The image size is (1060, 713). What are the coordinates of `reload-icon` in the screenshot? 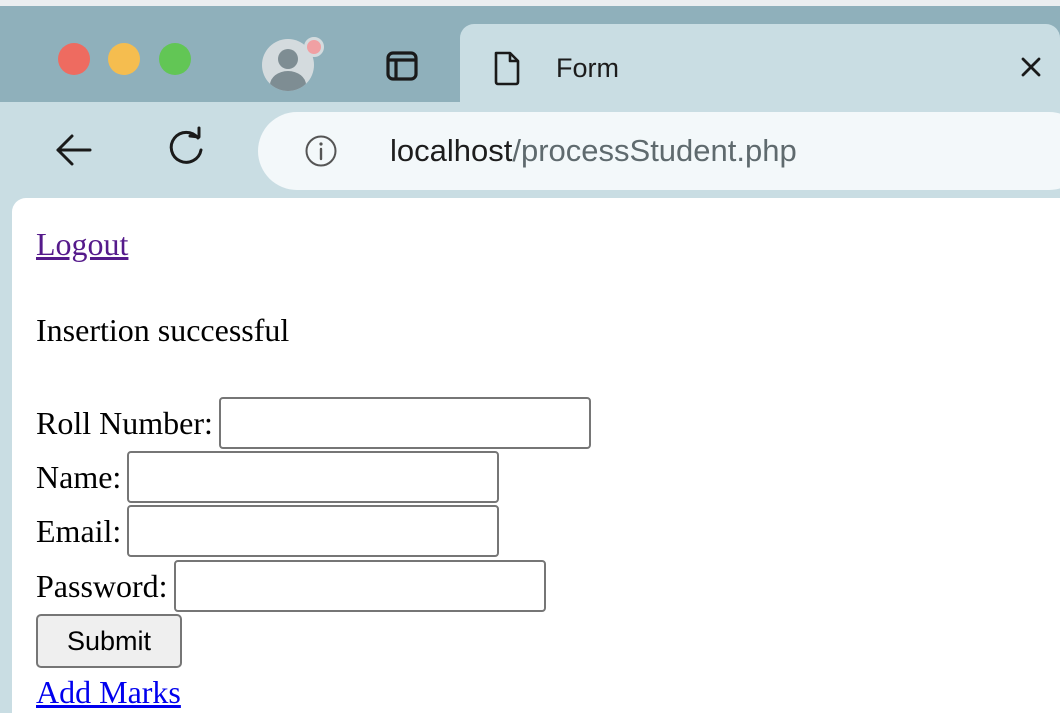 It's located at (186, 148).